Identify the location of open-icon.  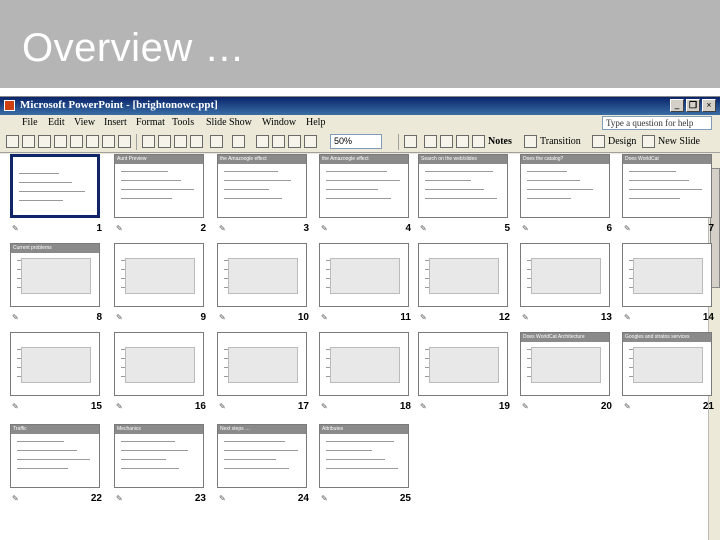
(28, 141).